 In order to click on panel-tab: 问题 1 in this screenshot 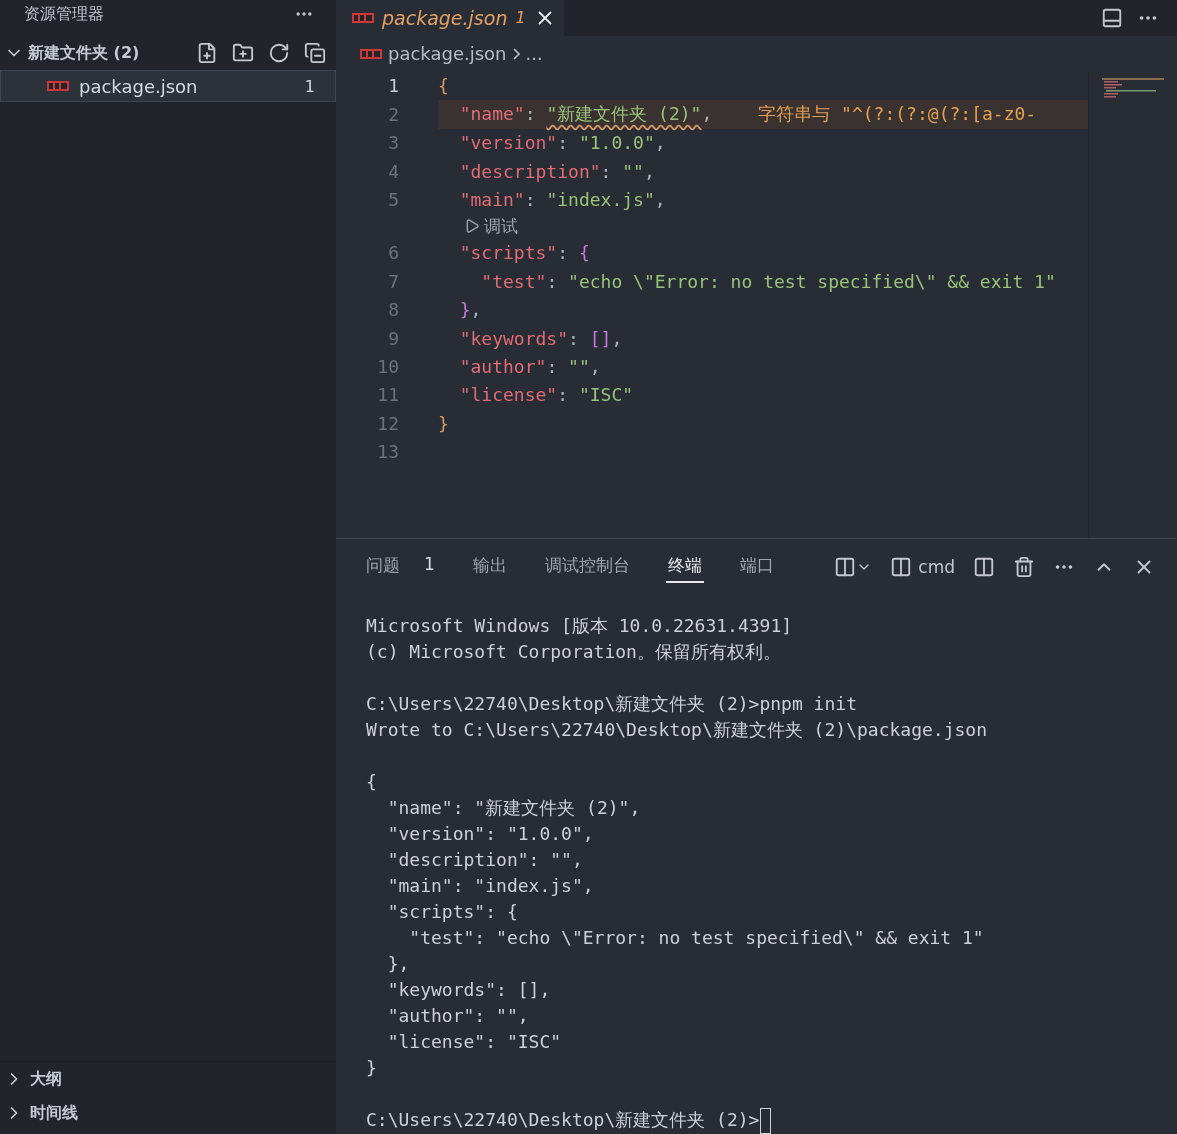, I will do `click(400, 567)`.